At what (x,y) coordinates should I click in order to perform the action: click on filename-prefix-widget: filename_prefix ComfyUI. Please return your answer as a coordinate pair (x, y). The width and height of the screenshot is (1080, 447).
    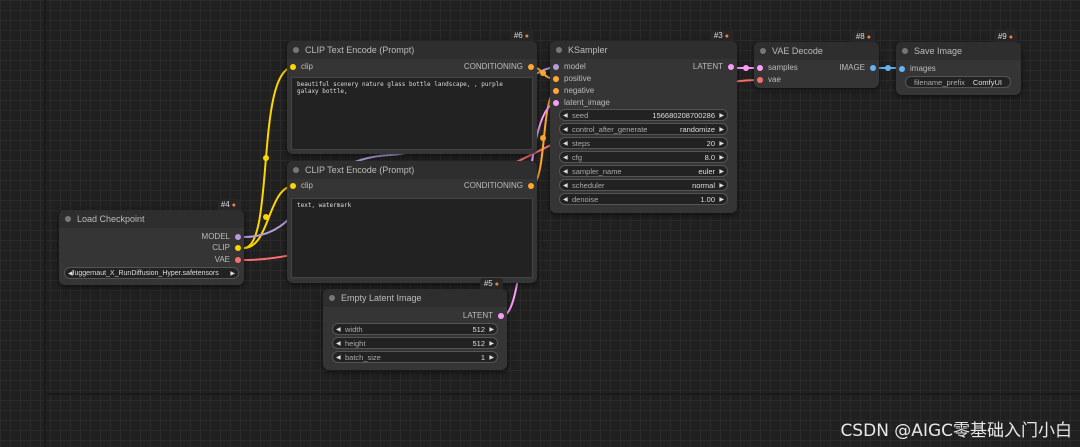
    Looking at the image, I should click on (958, 82).